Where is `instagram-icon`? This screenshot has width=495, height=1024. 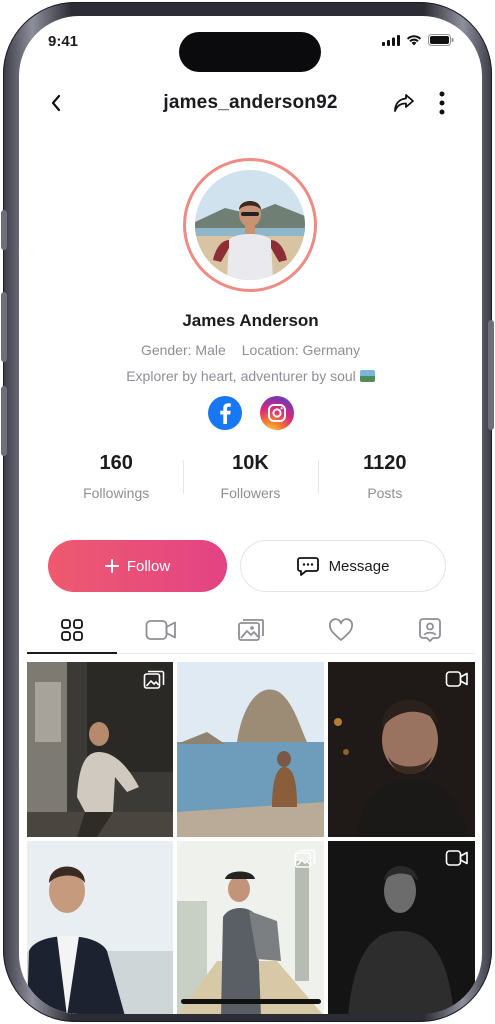
instagram-icon is located at coordinates (276, 413).